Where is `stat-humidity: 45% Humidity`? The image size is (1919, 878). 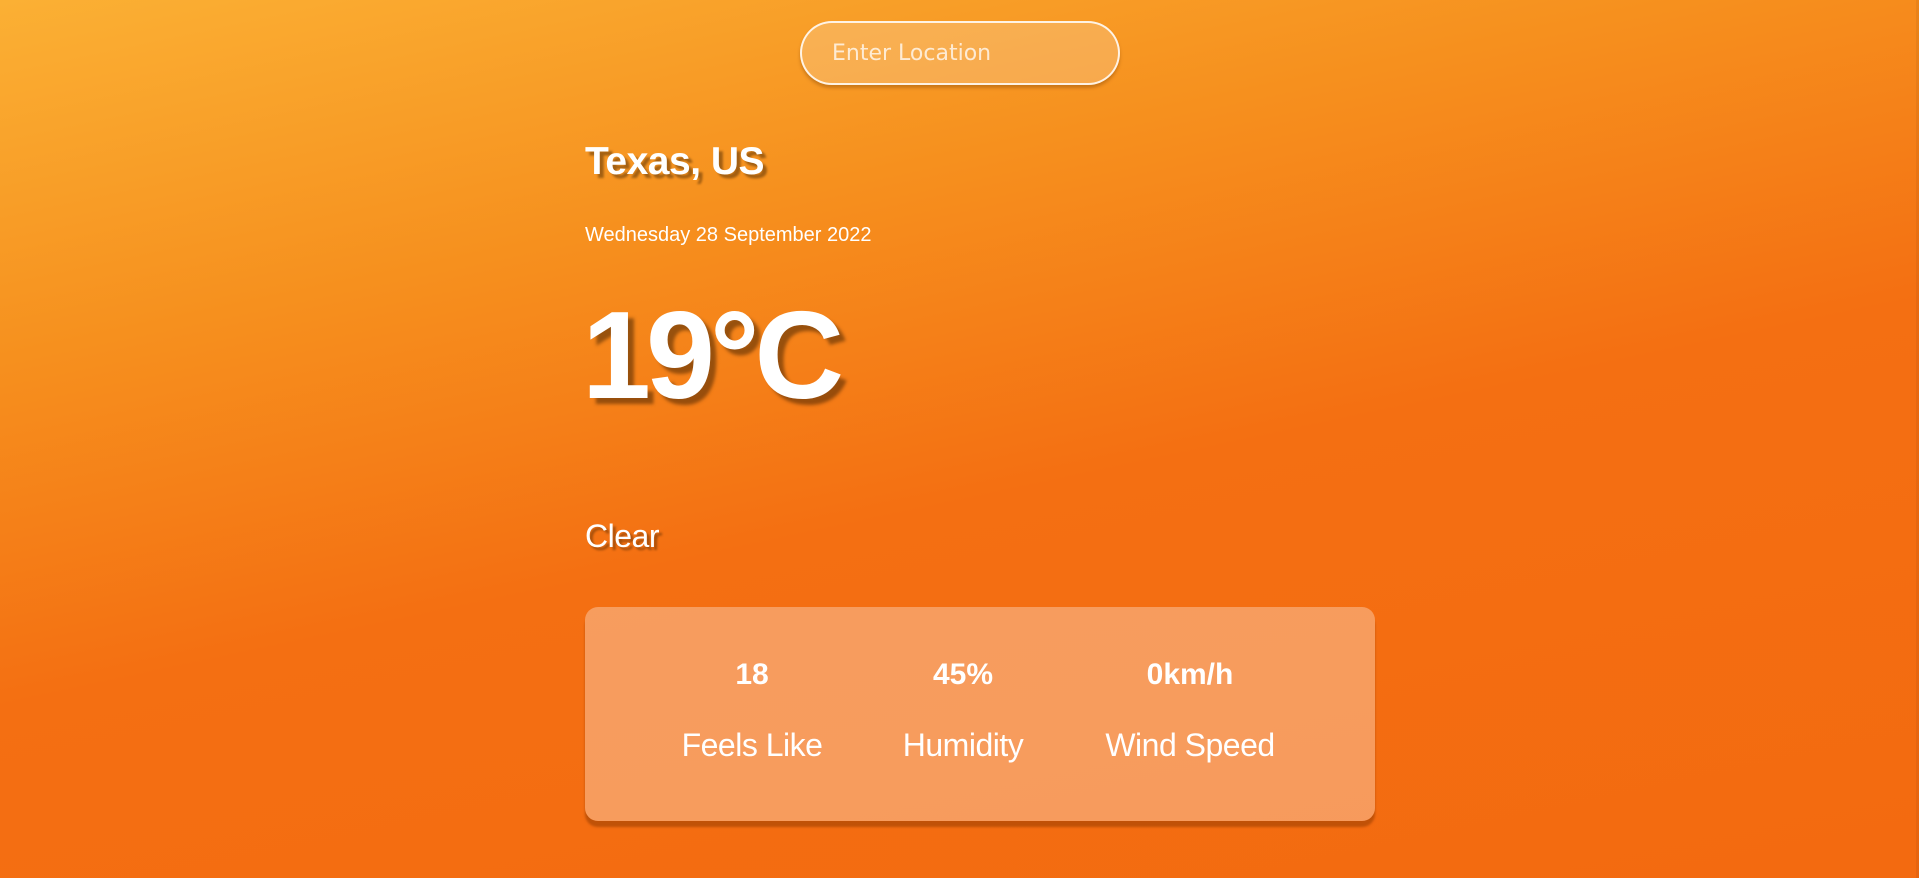 stat-humidity: 45% Humidity is located at coordinates (963, 710).